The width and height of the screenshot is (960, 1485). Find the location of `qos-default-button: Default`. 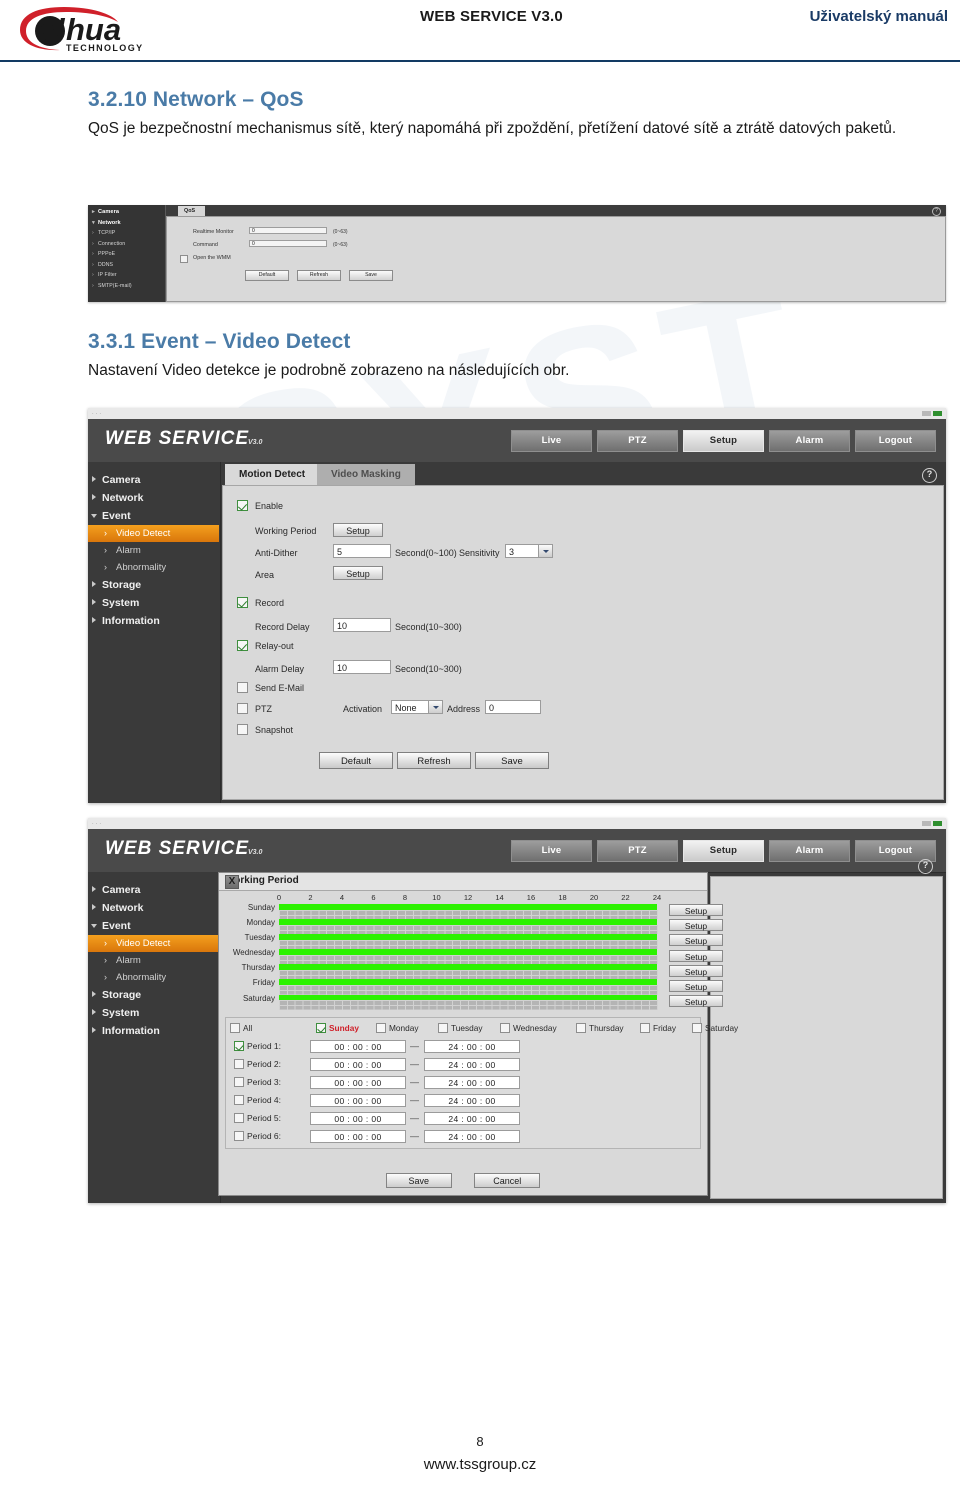

qos-default-button: Default is located at coordinates (267, 275).